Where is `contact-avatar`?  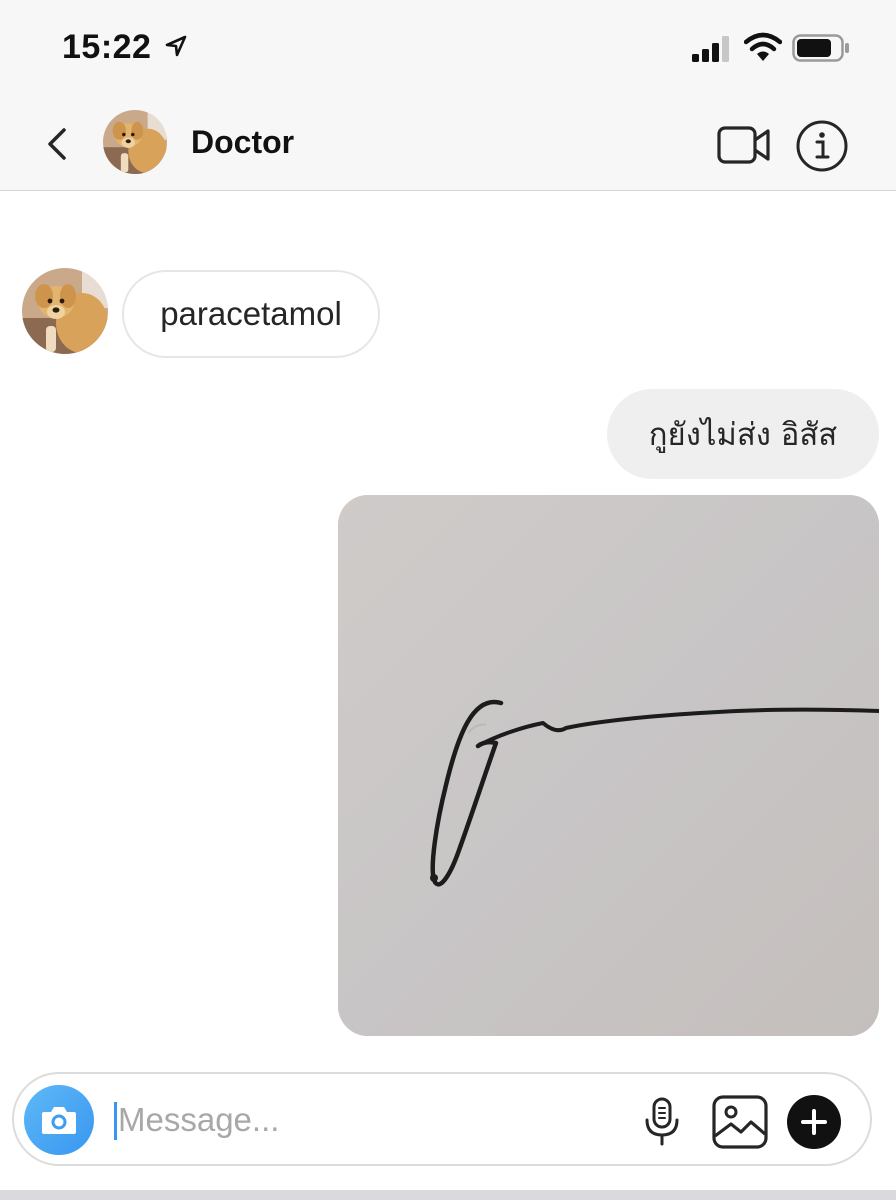
contact-avatar is located at coordinates (135, 142).